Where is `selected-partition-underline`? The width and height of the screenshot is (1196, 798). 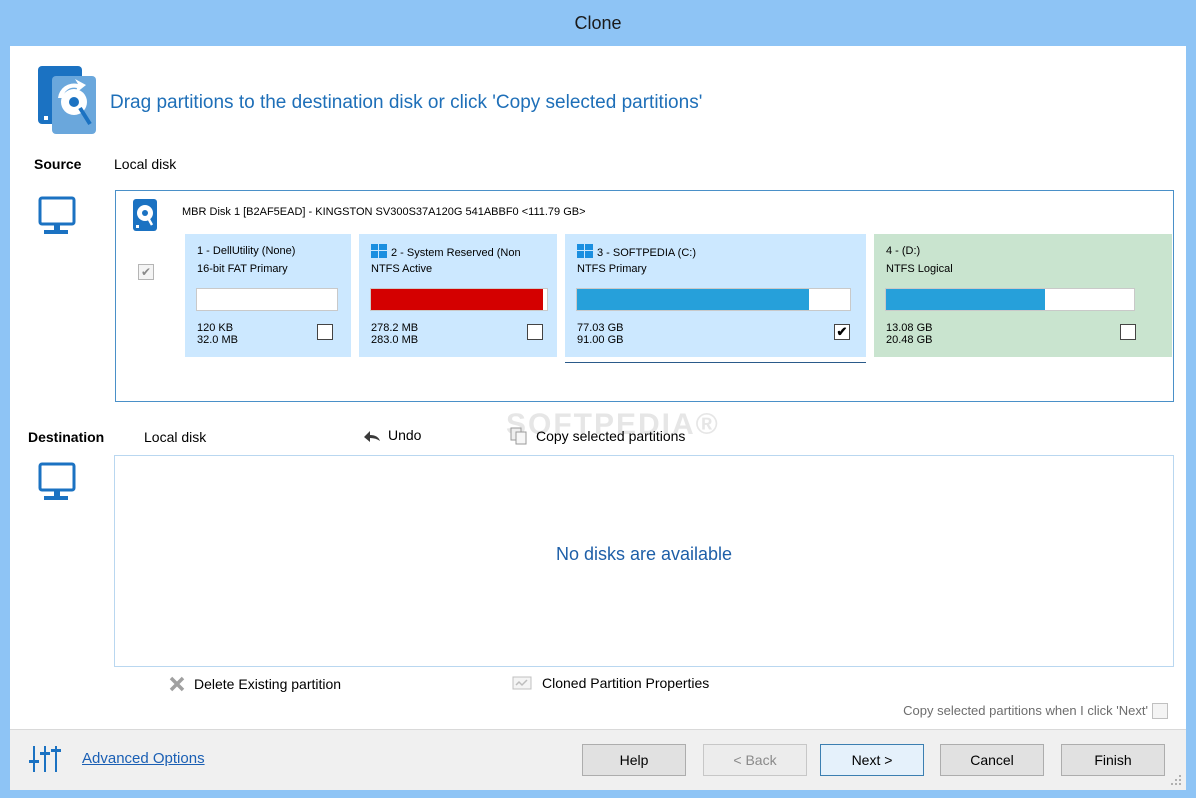 selected-partition-underline is located at coordinates (715, 362).